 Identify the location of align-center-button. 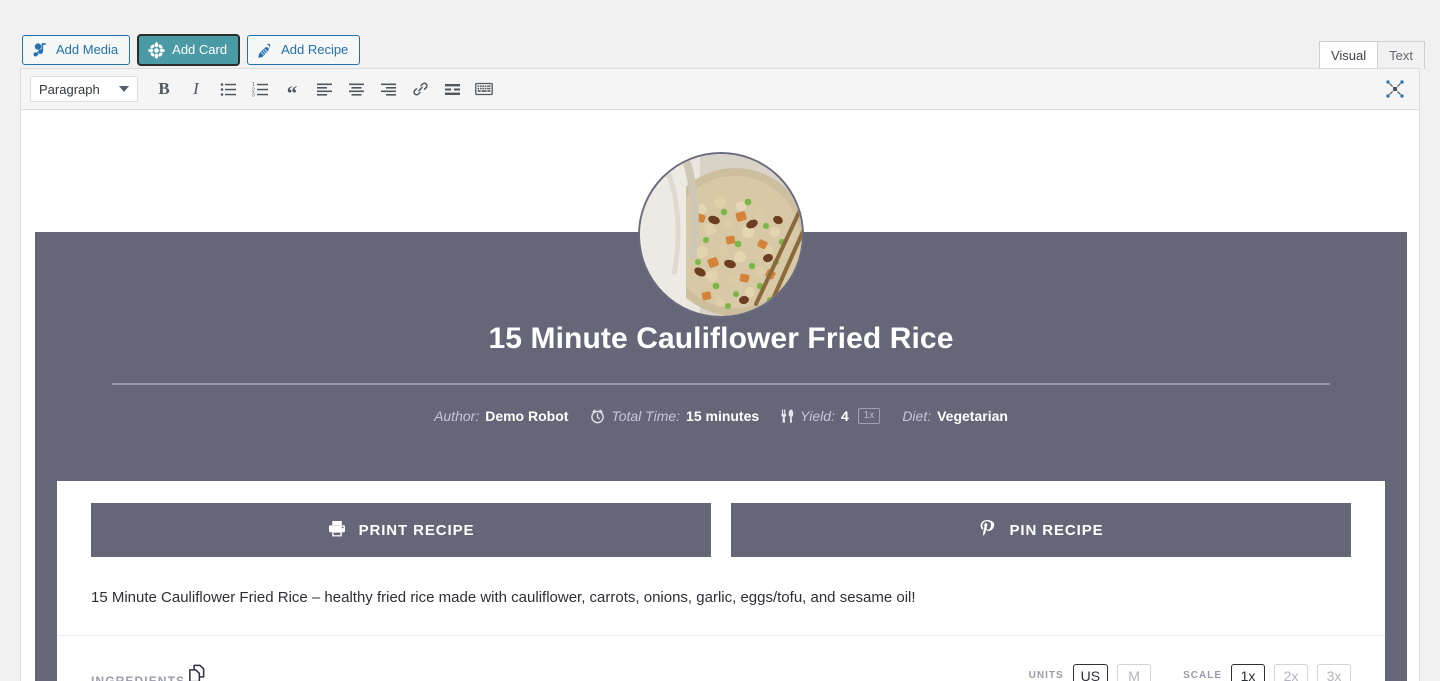
(356, 89).